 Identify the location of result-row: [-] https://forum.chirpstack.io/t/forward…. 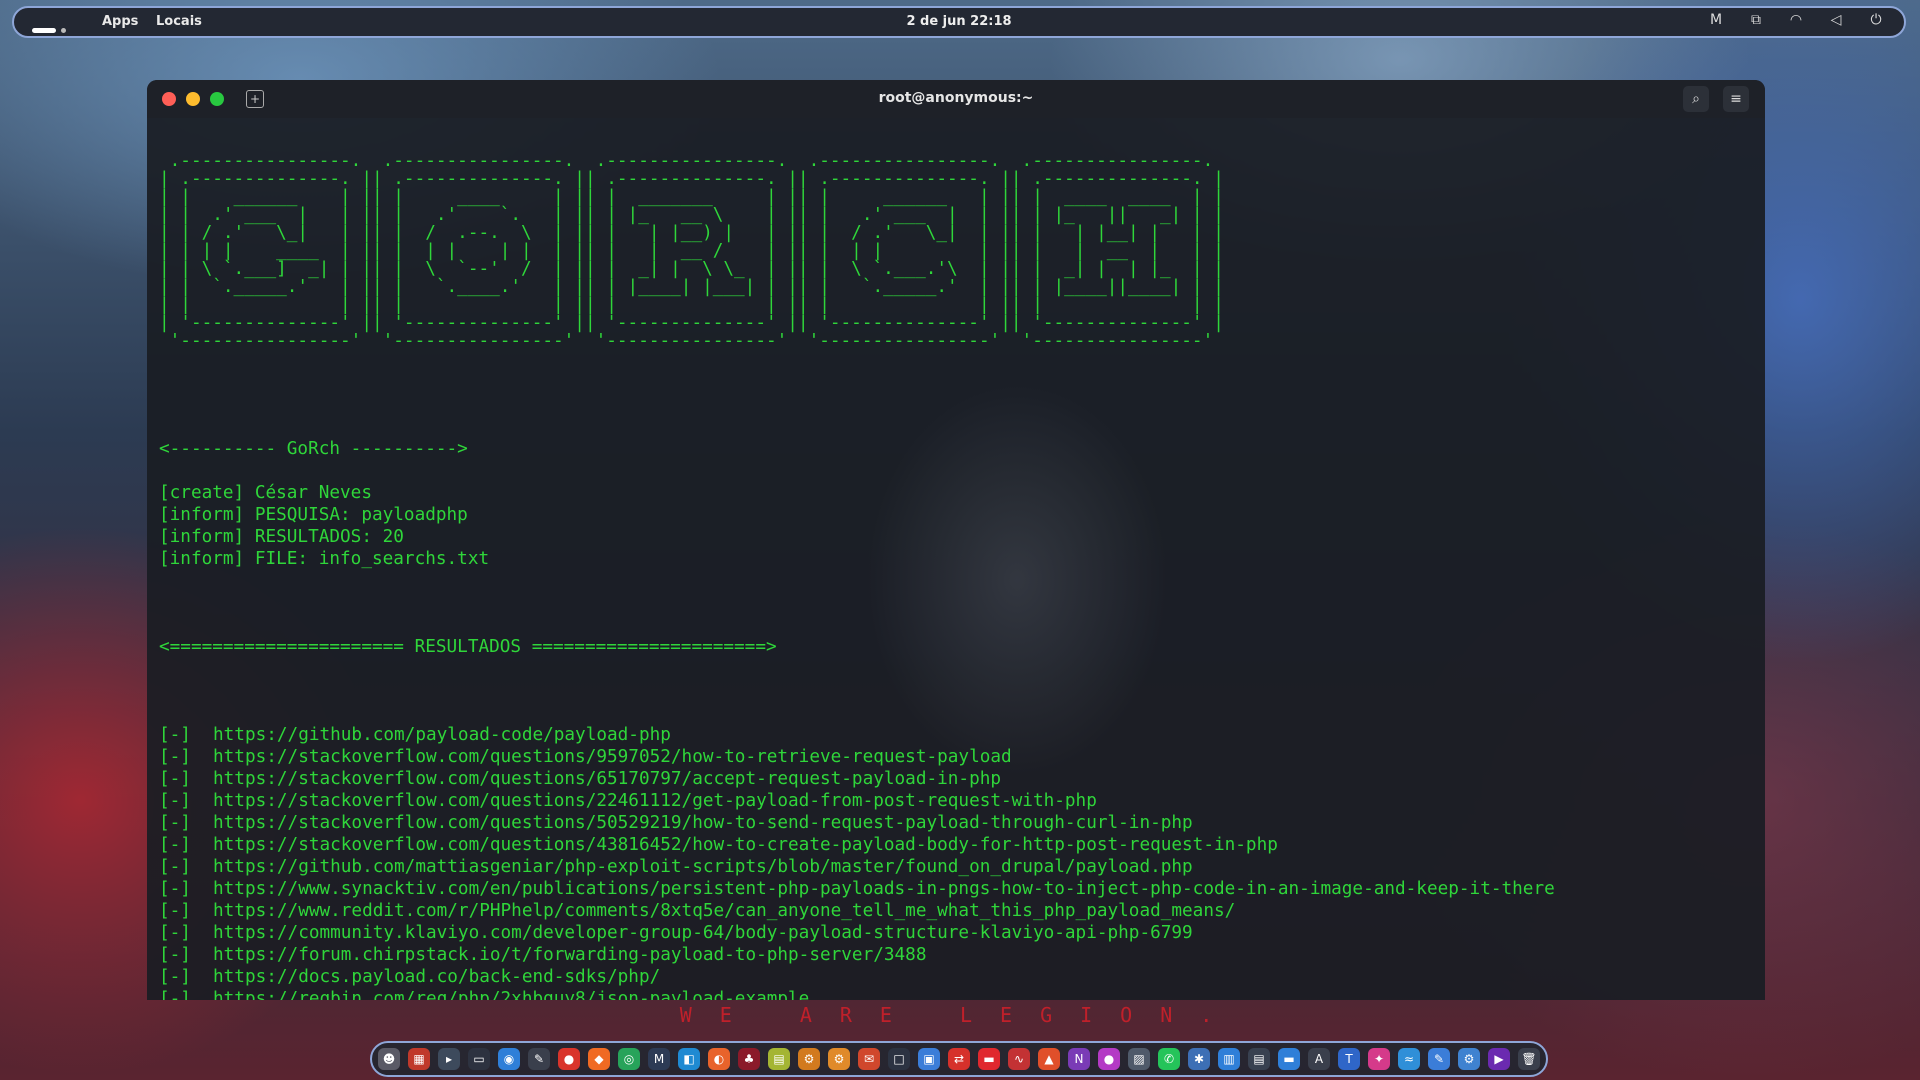
(957, 955).